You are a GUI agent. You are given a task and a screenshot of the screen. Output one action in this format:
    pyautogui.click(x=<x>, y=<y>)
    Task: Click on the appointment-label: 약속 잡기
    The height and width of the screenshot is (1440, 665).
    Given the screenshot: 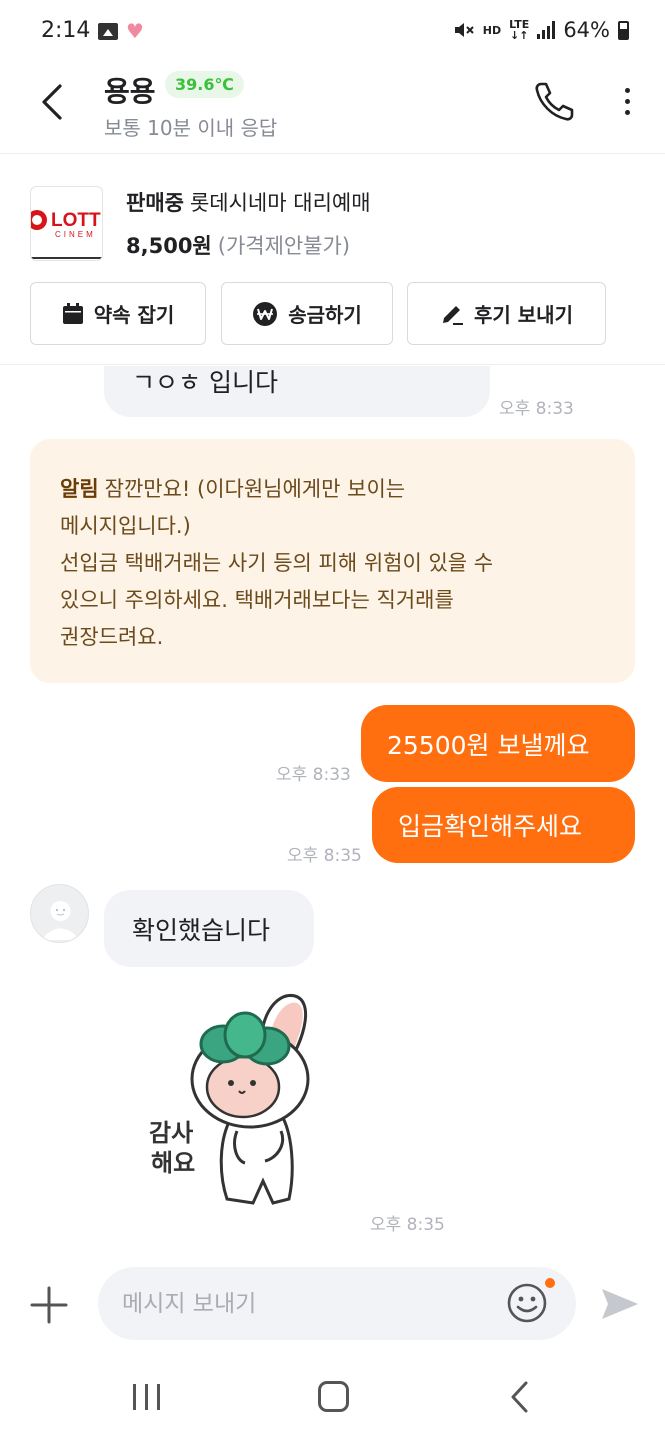 What is the action you would take?
    pyautogui.click(x=134, y=315)
    